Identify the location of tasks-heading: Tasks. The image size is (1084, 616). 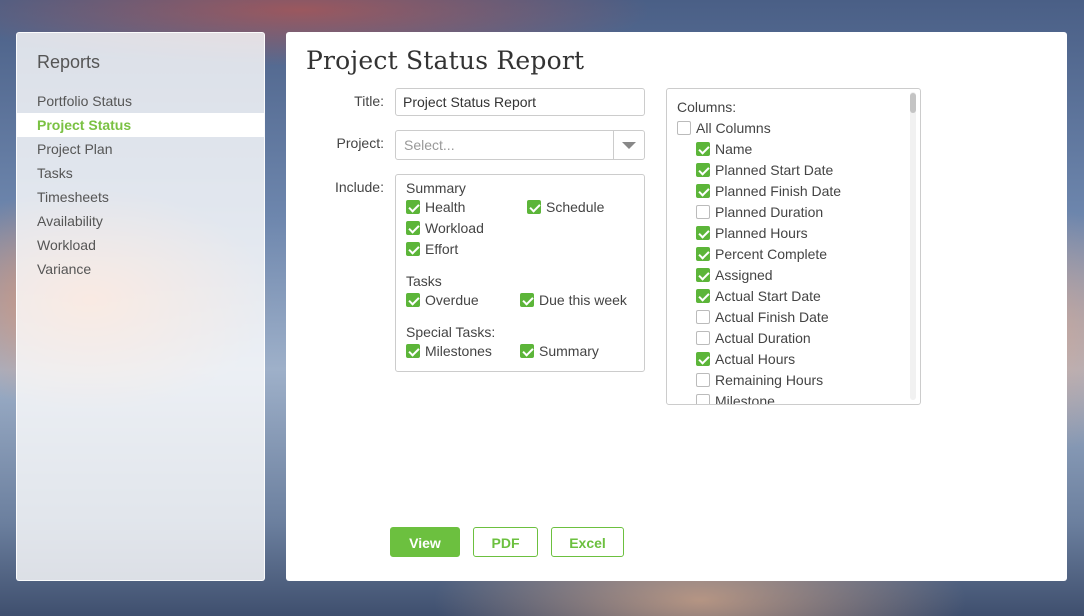
(424, 281).